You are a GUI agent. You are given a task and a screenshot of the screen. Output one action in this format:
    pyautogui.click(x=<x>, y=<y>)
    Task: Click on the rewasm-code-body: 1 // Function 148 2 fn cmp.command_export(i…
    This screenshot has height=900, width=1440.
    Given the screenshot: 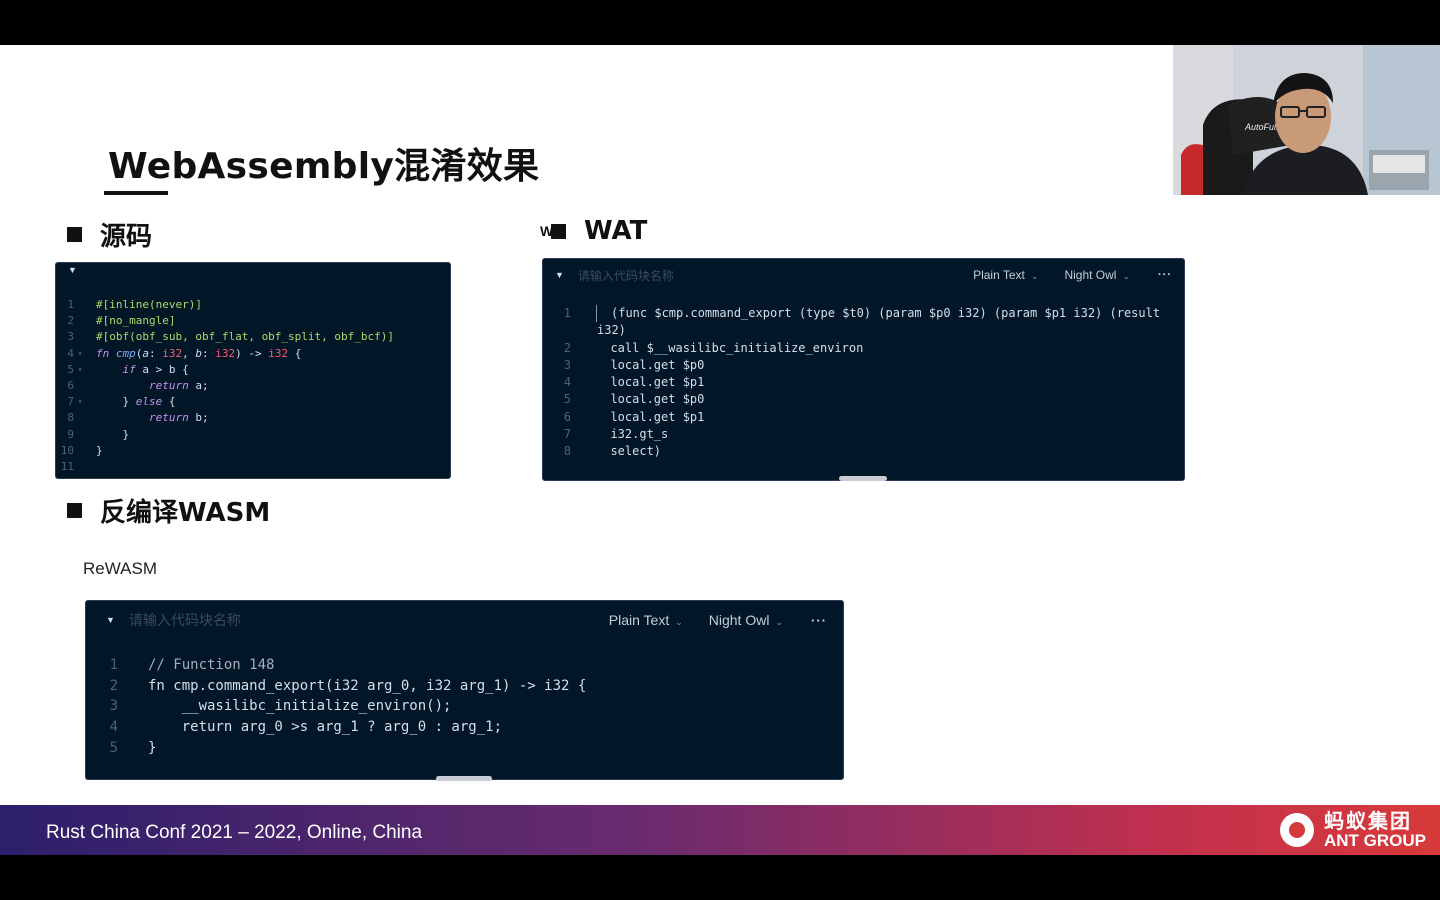 What is the action you would take?
    pyautogui.click(x=464, y=699)
    